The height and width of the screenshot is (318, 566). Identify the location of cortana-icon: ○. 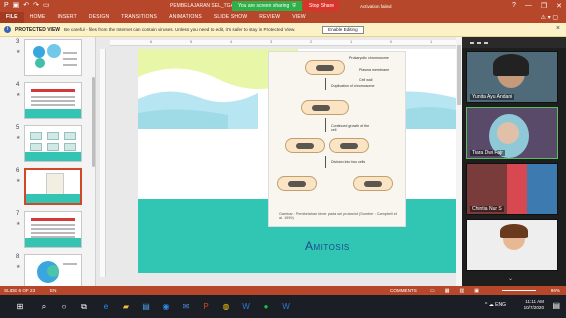
(64, 306).